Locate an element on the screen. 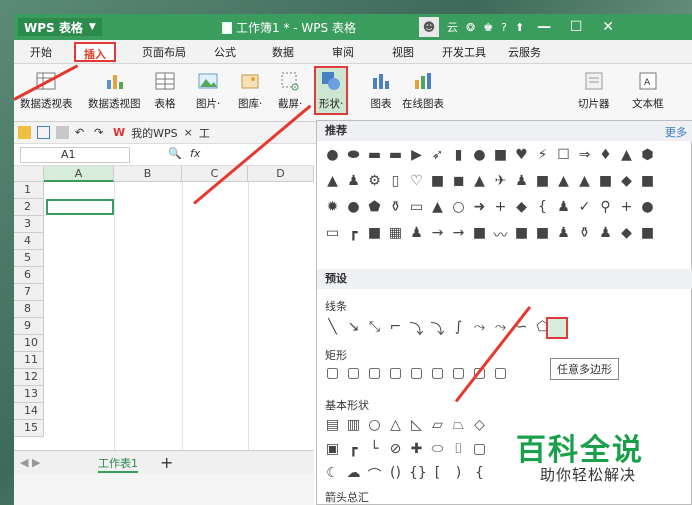  shape-icon: ➜ is located at coordinates (479, 207).